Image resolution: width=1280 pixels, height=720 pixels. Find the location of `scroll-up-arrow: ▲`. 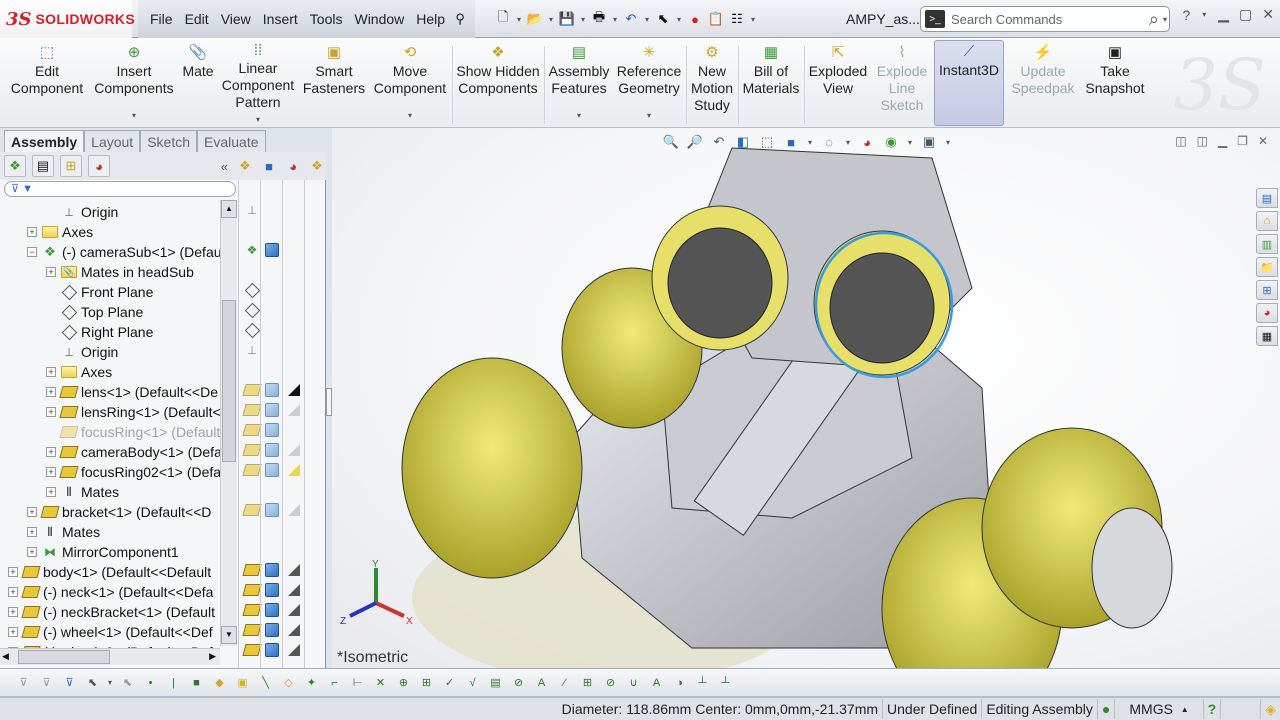

scroll-up-arrow: ▲ is located at coordinates (229, 209).